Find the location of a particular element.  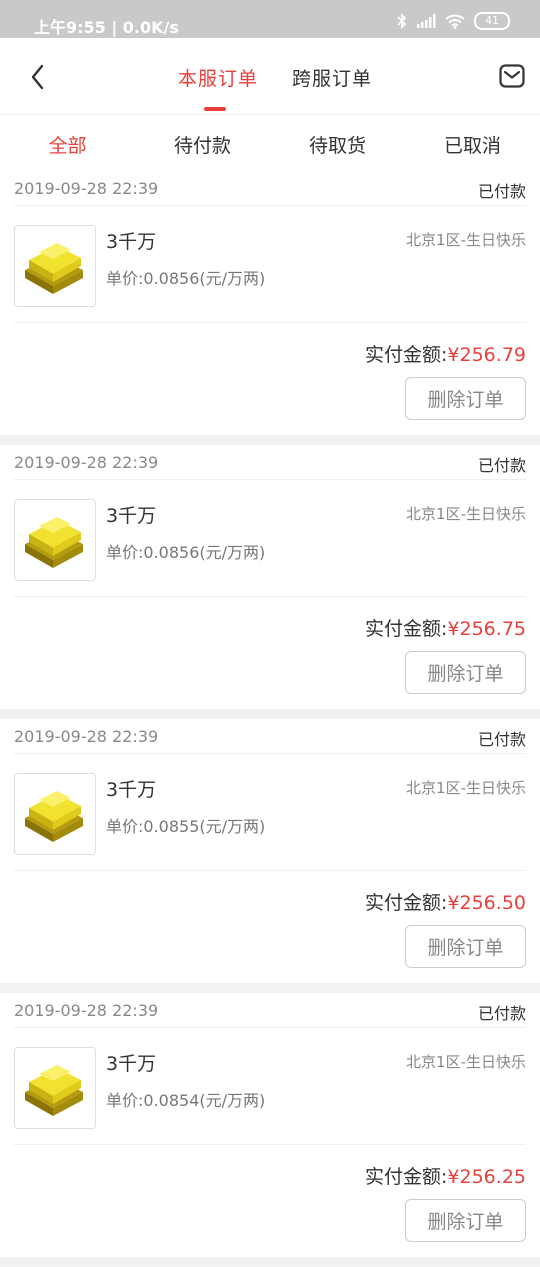

order-total: 实付金额:¥256.50 is located at coordinates (445, 901).